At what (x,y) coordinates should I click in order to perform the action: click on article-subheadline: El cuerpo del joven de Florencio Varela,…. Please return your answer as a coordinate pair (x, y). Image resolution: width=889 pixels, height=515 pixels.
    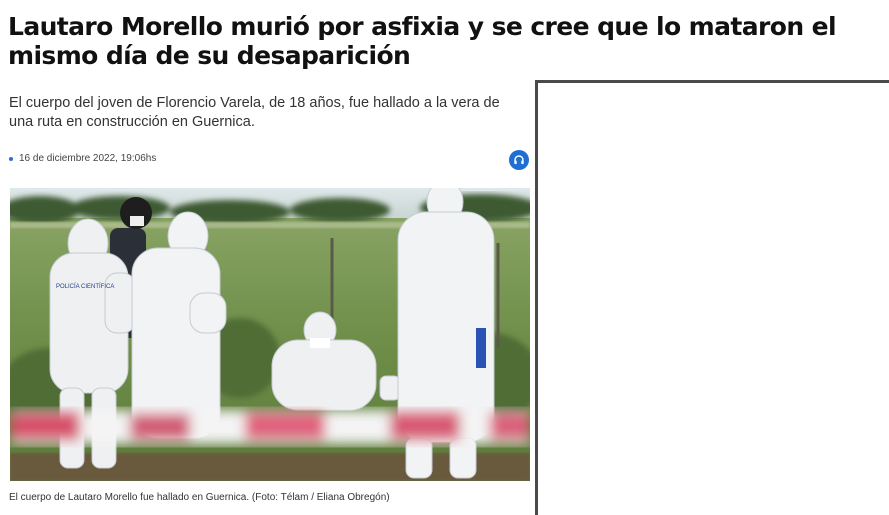
    Looking at the image, I should click on (254, 112).